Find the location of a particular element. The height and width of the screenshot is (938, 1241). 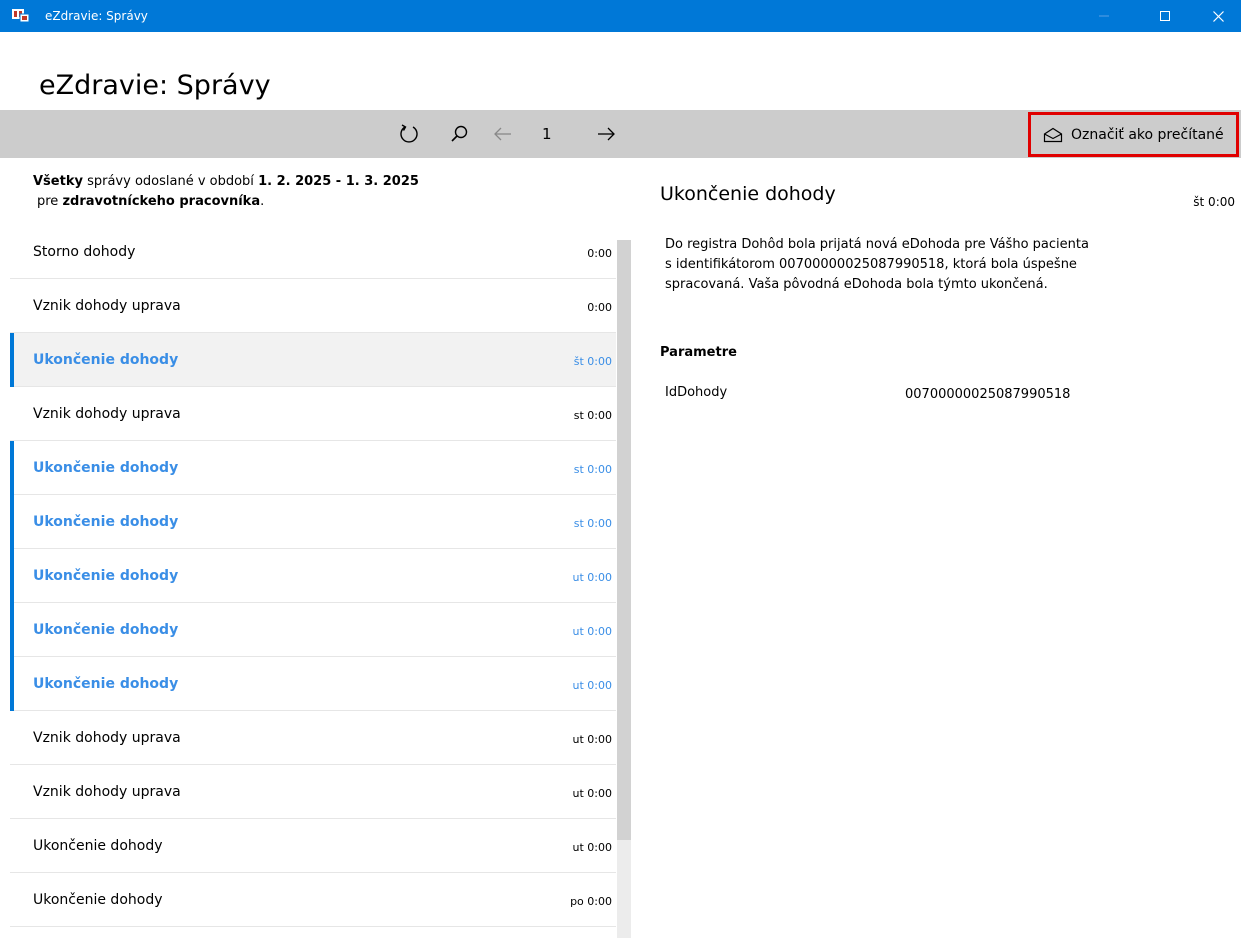

mark-as-read-label: Označiť ako prečítané is located at coordinates (1147, 134).